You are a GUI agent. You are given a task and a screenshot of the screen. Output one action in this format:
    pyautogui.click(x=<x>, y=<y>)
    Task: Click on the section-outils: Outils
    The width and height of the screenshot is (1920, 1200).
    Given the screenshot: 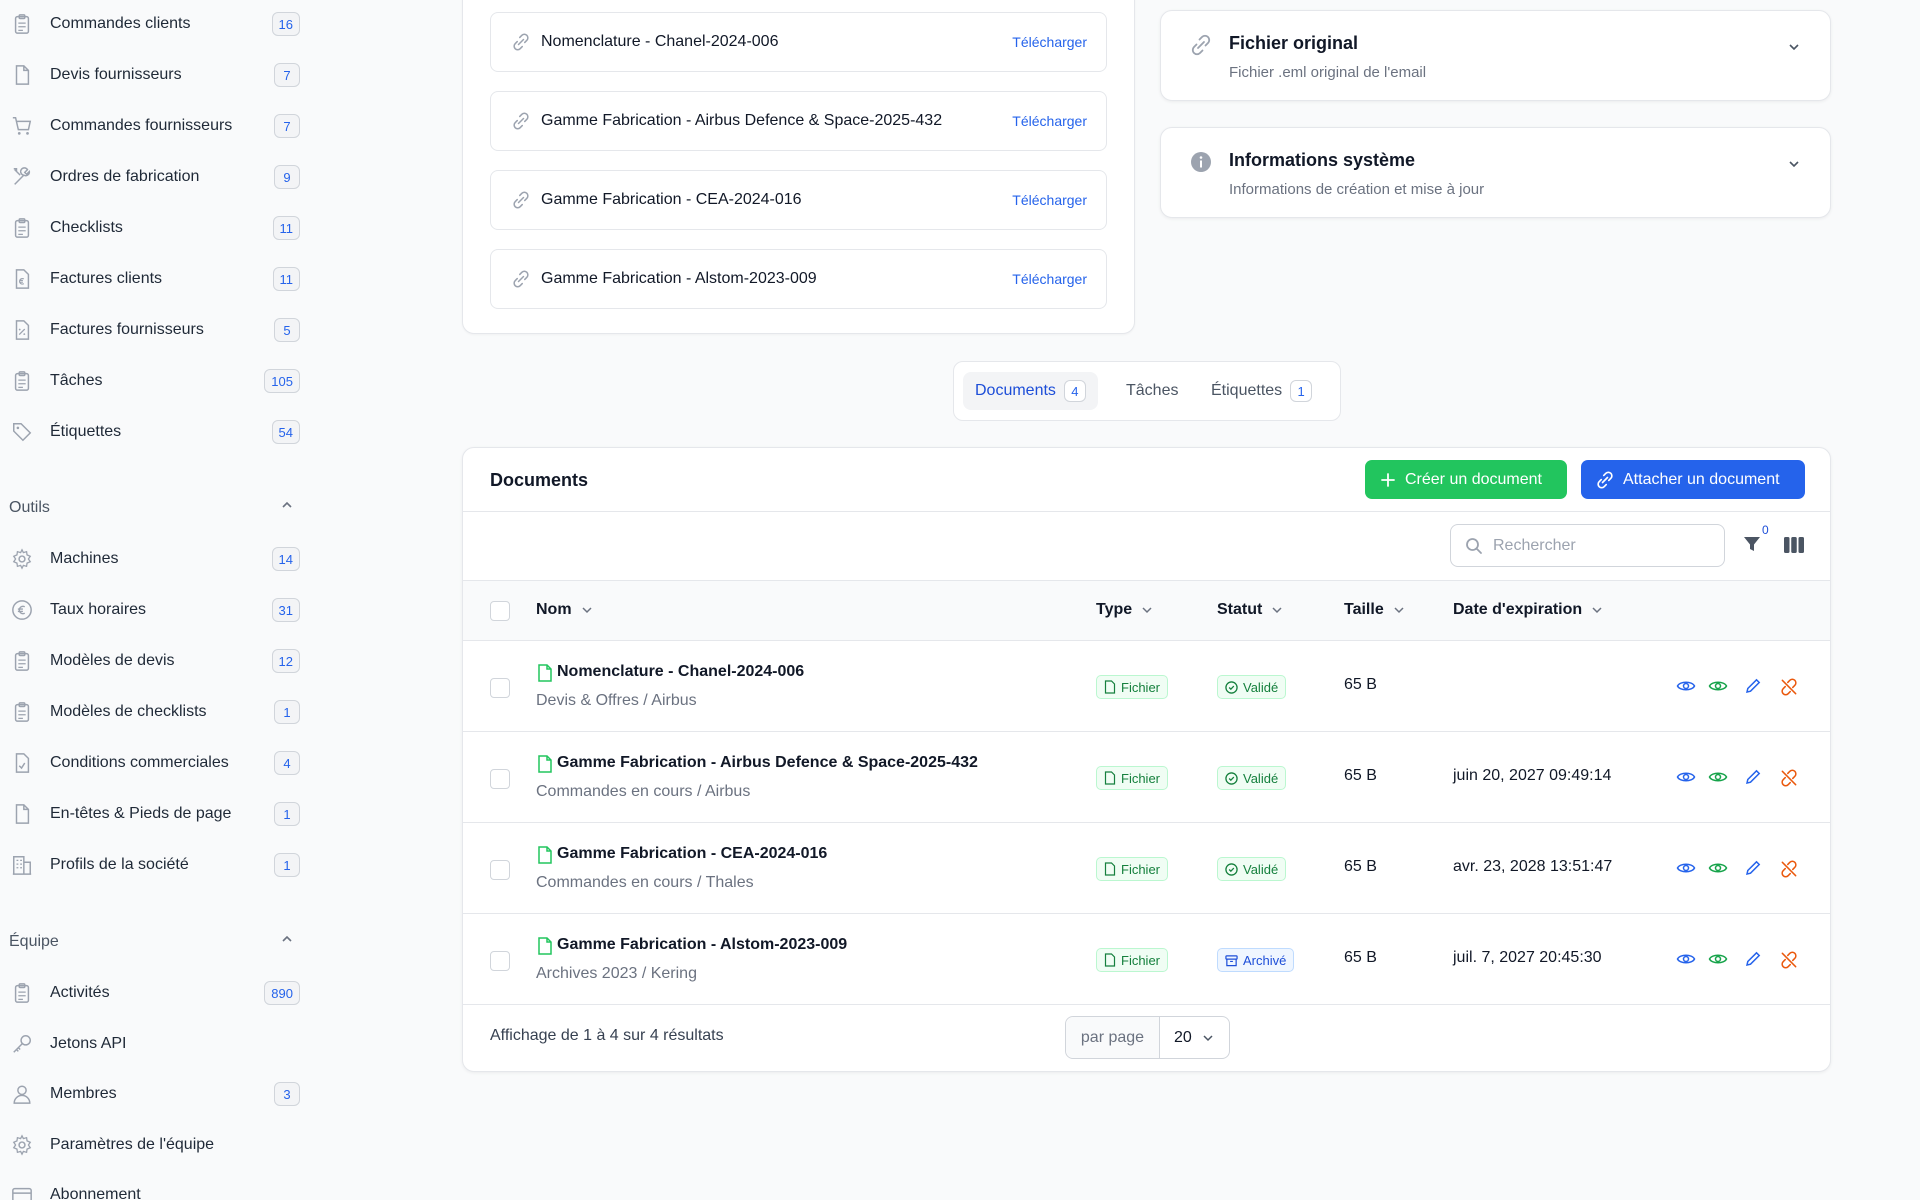 What is the action you would take?
    pyautogui.click(x=154, y=507)
    